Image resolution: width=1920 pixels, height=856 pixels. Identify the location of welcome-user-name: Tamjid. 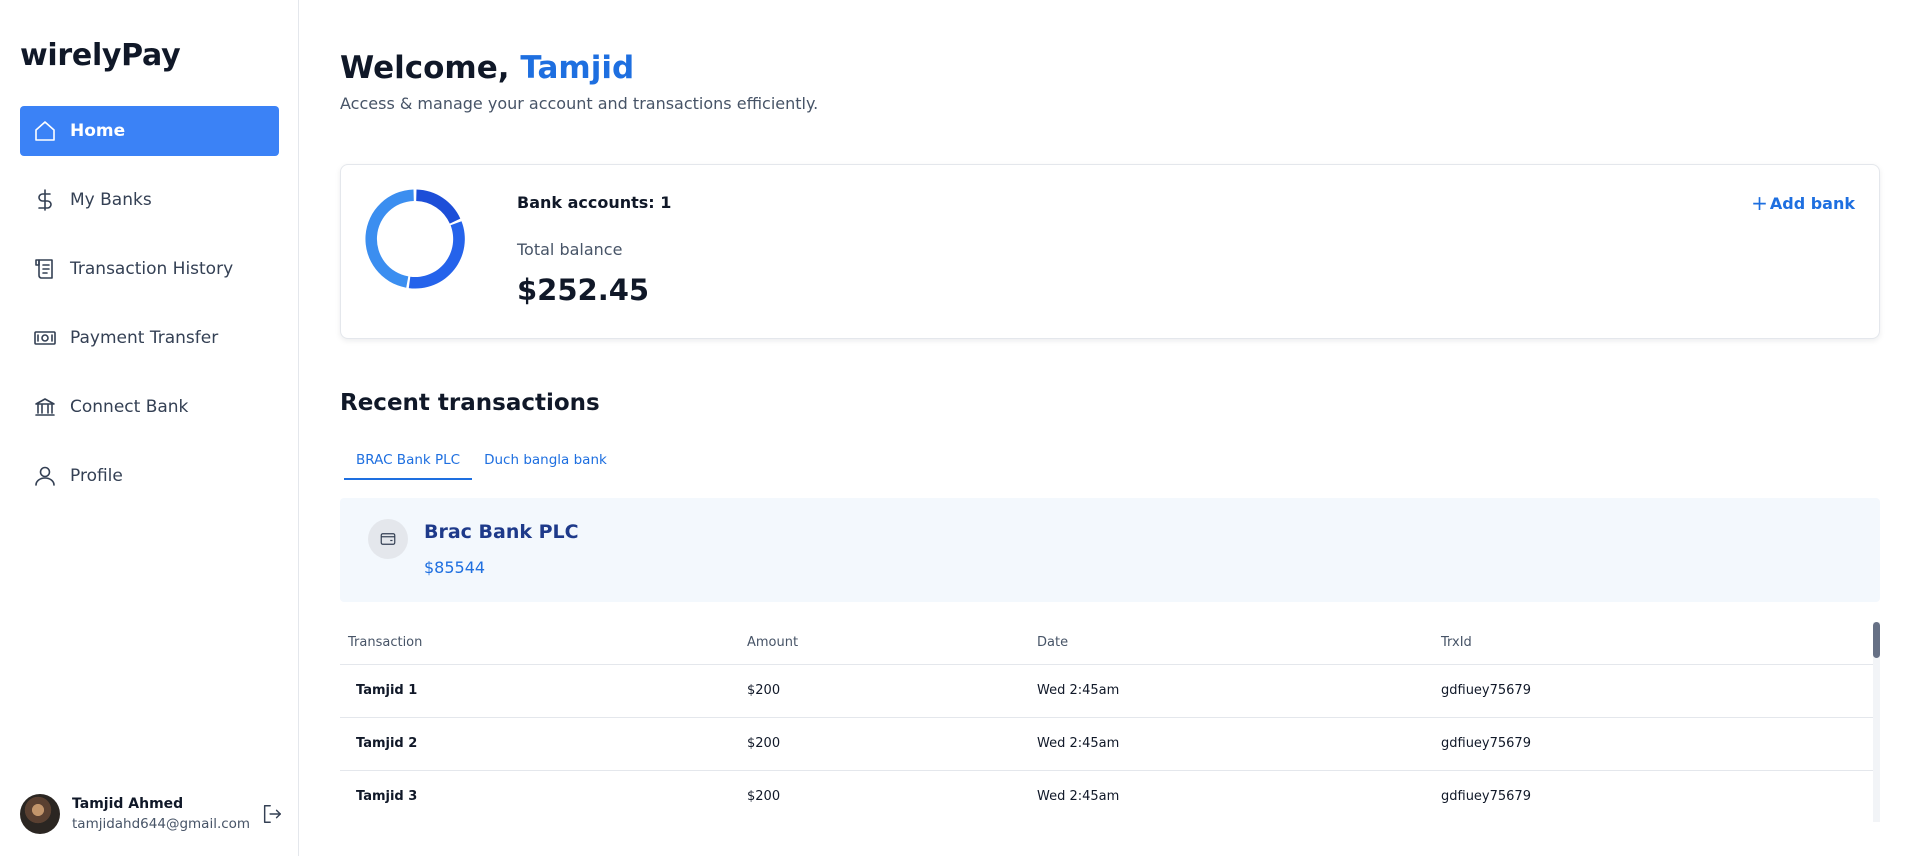
(577, 68).